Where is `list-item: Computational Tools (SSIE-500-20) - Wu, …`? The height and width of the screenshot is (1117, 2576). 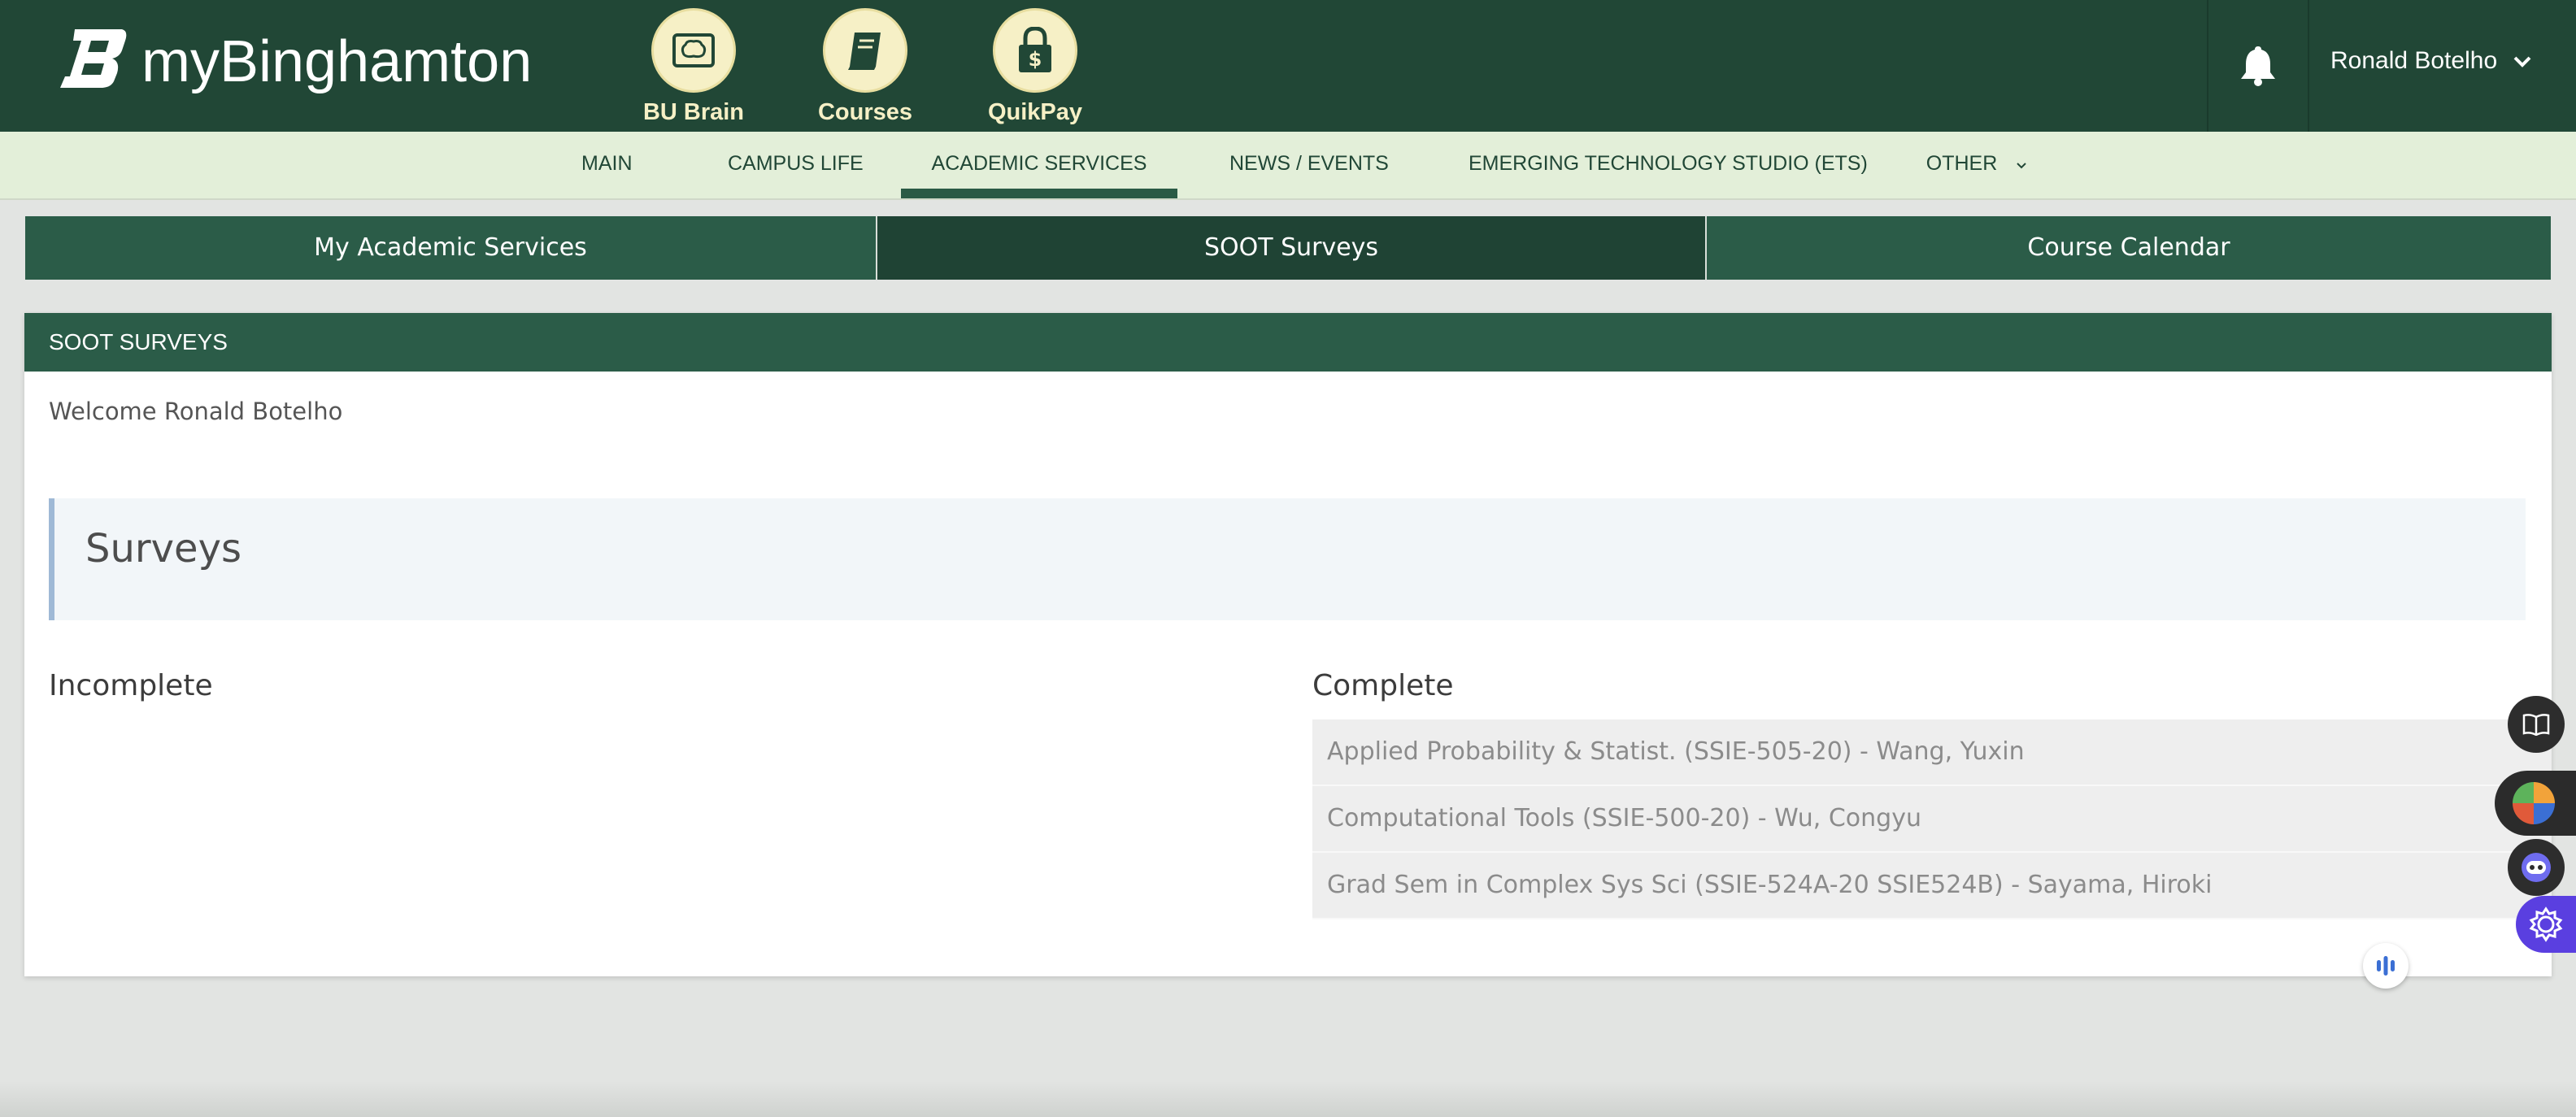 list-item: Computational Tools (SSIE-500-20) - Wu, … is located at coordinates (1932, 820).